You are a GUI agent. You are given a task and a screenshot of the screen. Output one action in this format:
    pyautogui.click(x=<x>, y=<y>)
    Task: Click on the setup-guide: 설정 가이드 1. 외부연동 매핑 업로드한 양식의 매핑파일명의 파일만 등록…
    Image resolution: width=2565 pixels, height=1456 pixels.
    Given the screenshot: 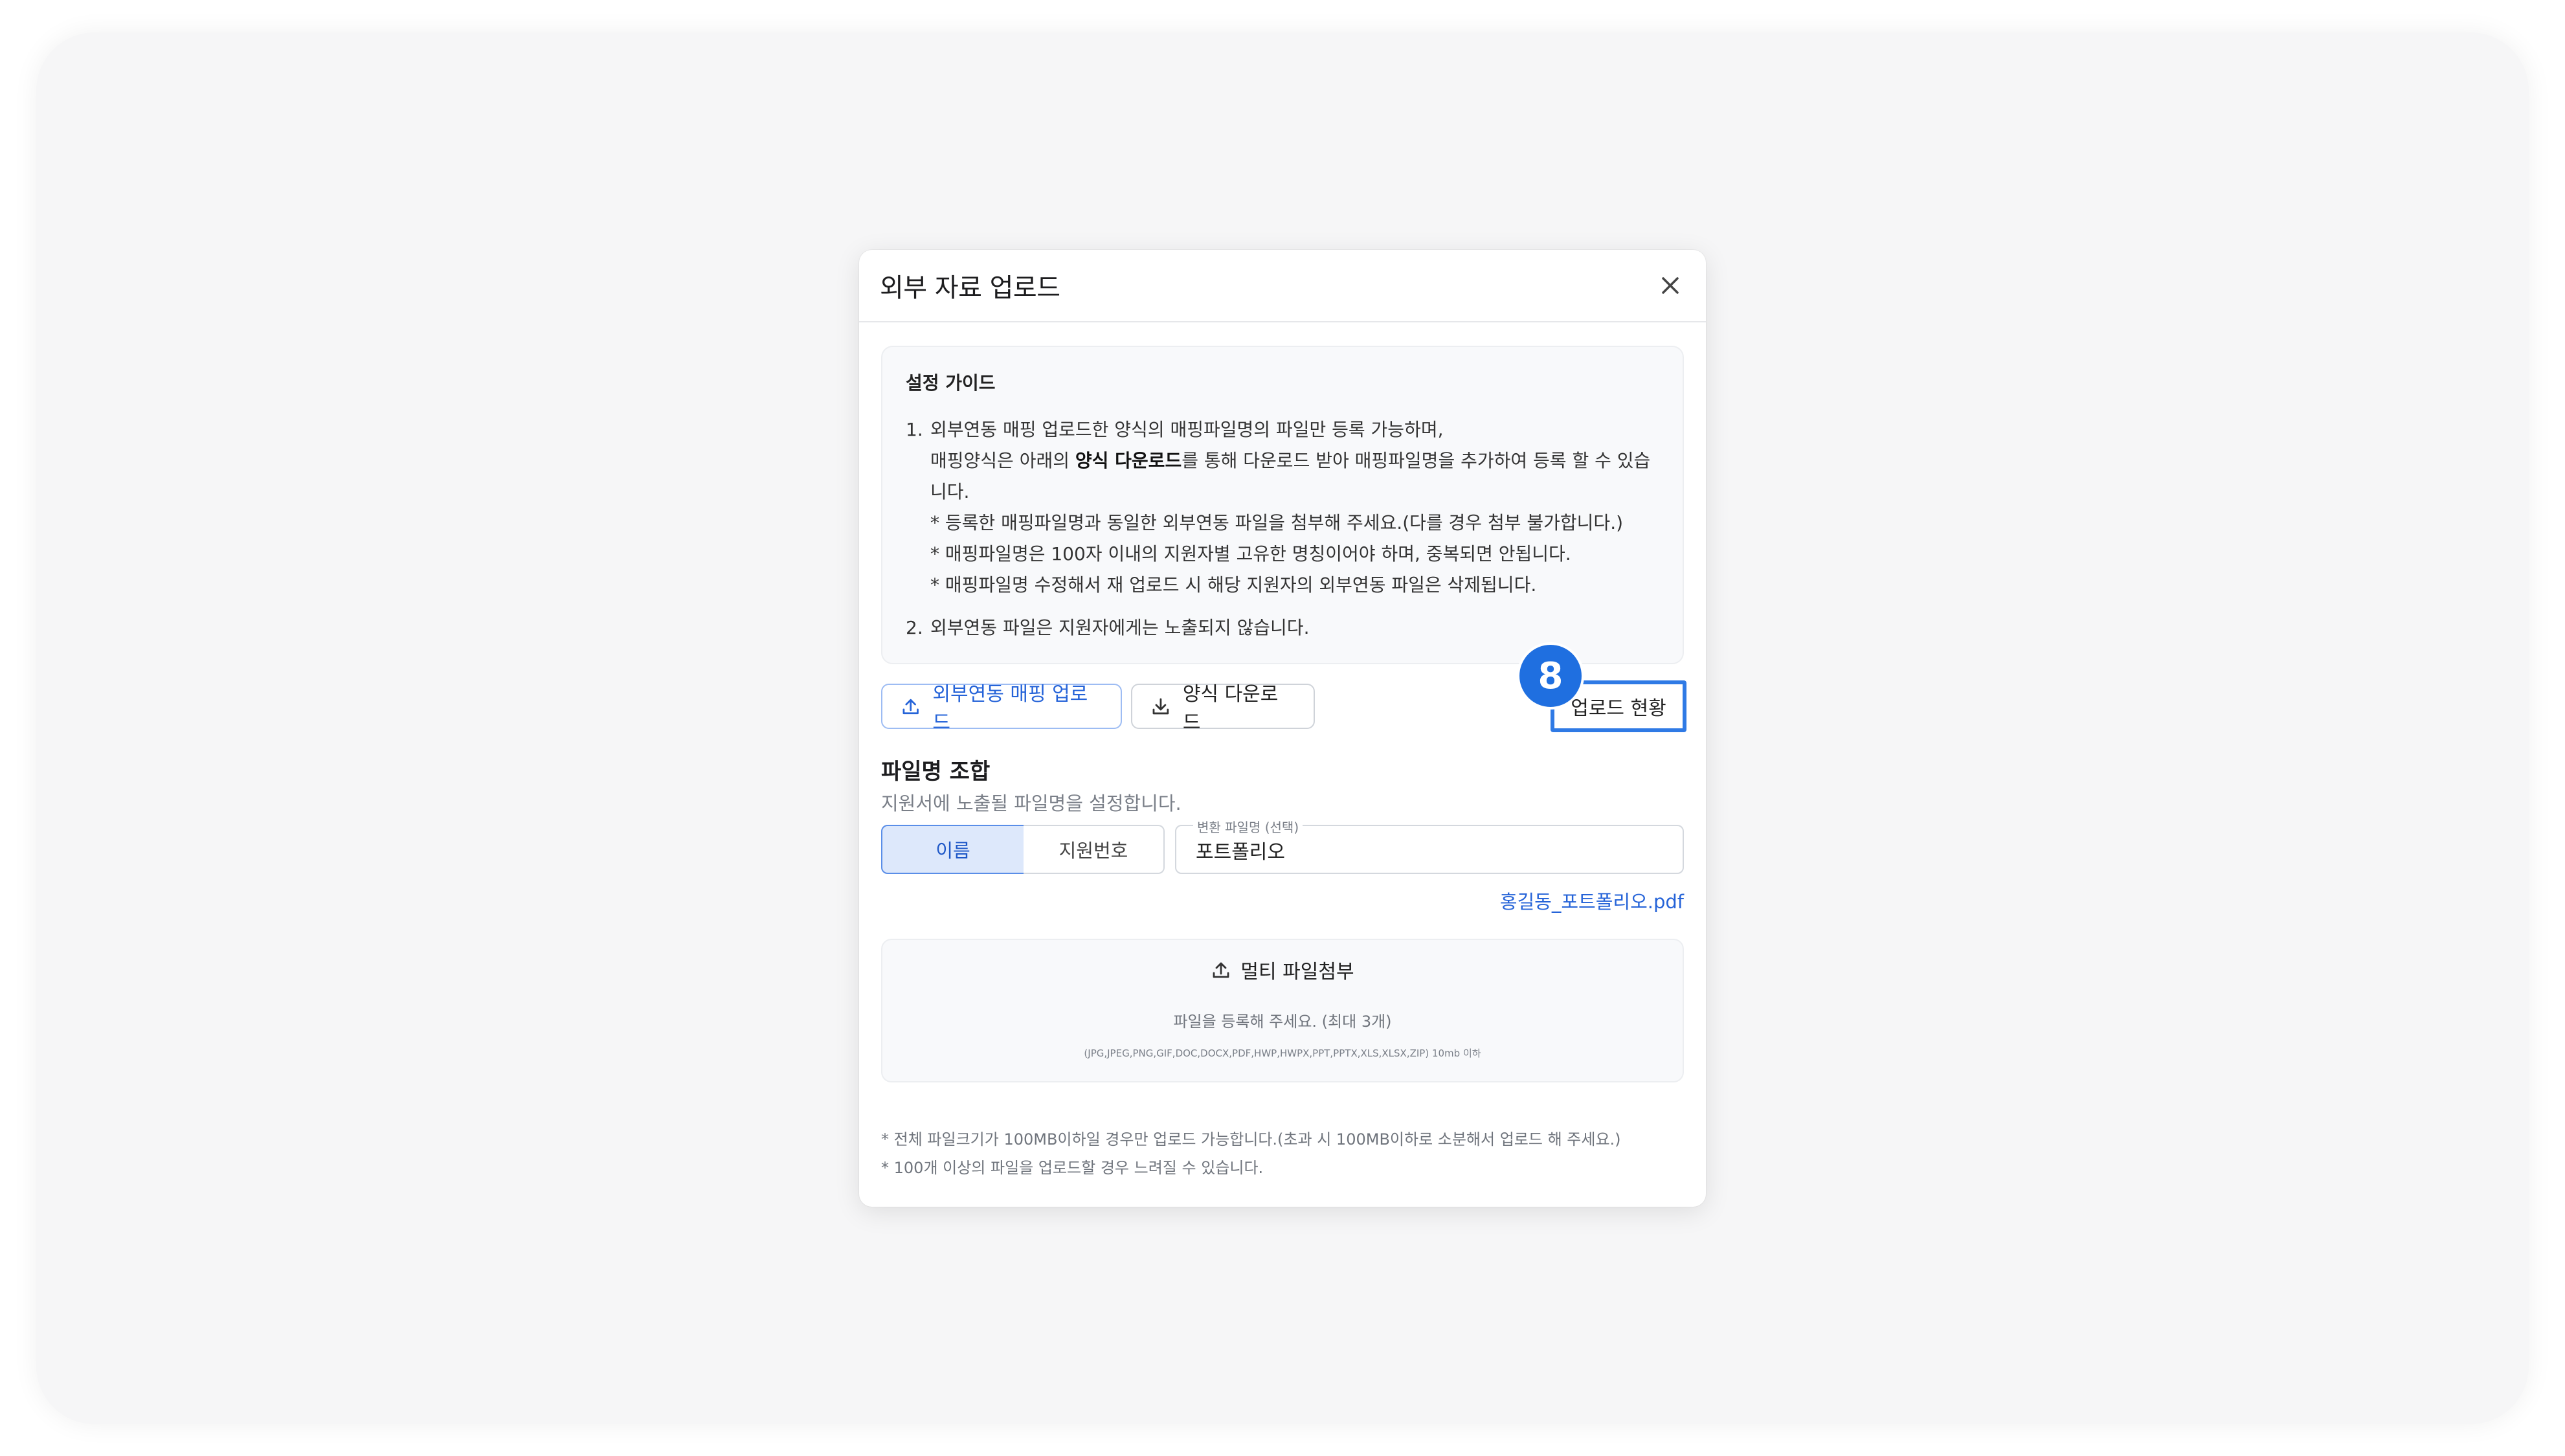 What is the action you would take?
    pyautogui.click(x=1282, y=505)
    